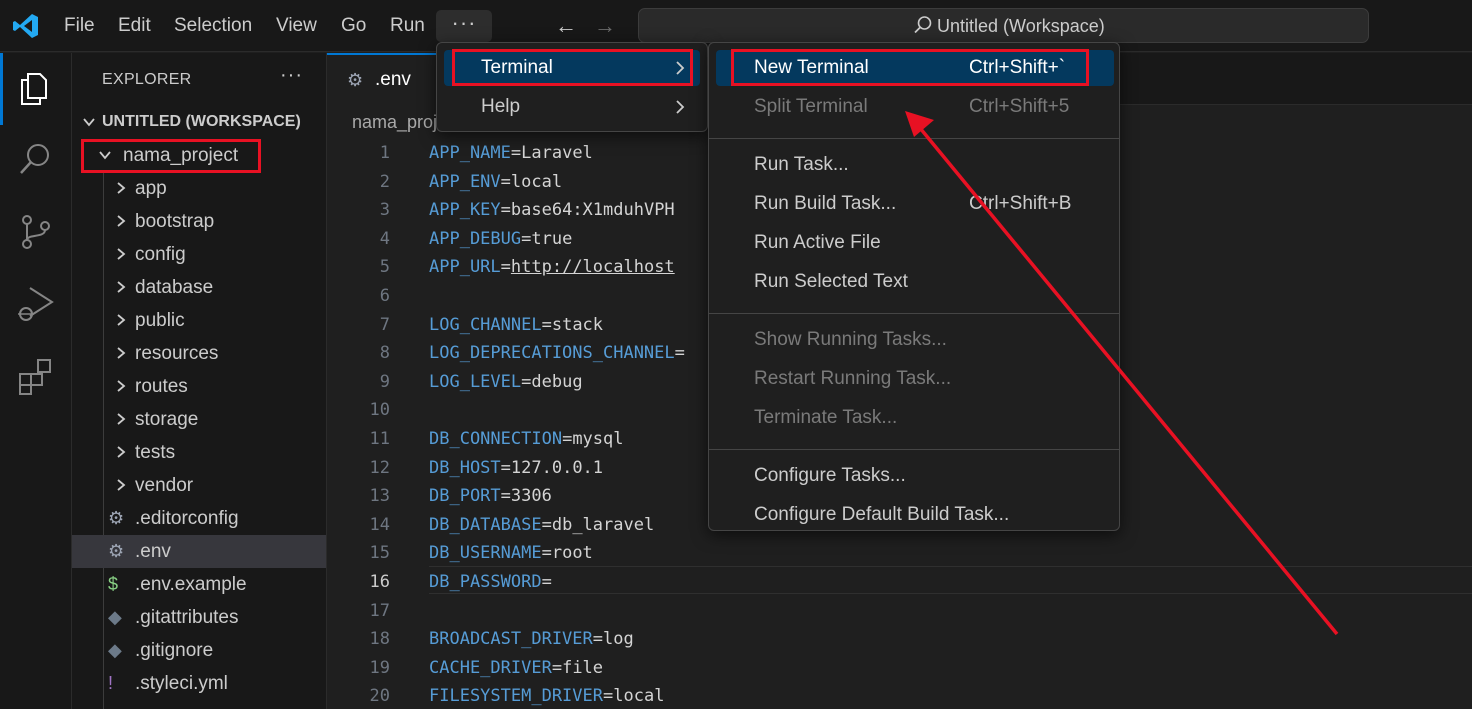  I want to click on env-key: BROADCAST_DRIVER, so click(511, 639).